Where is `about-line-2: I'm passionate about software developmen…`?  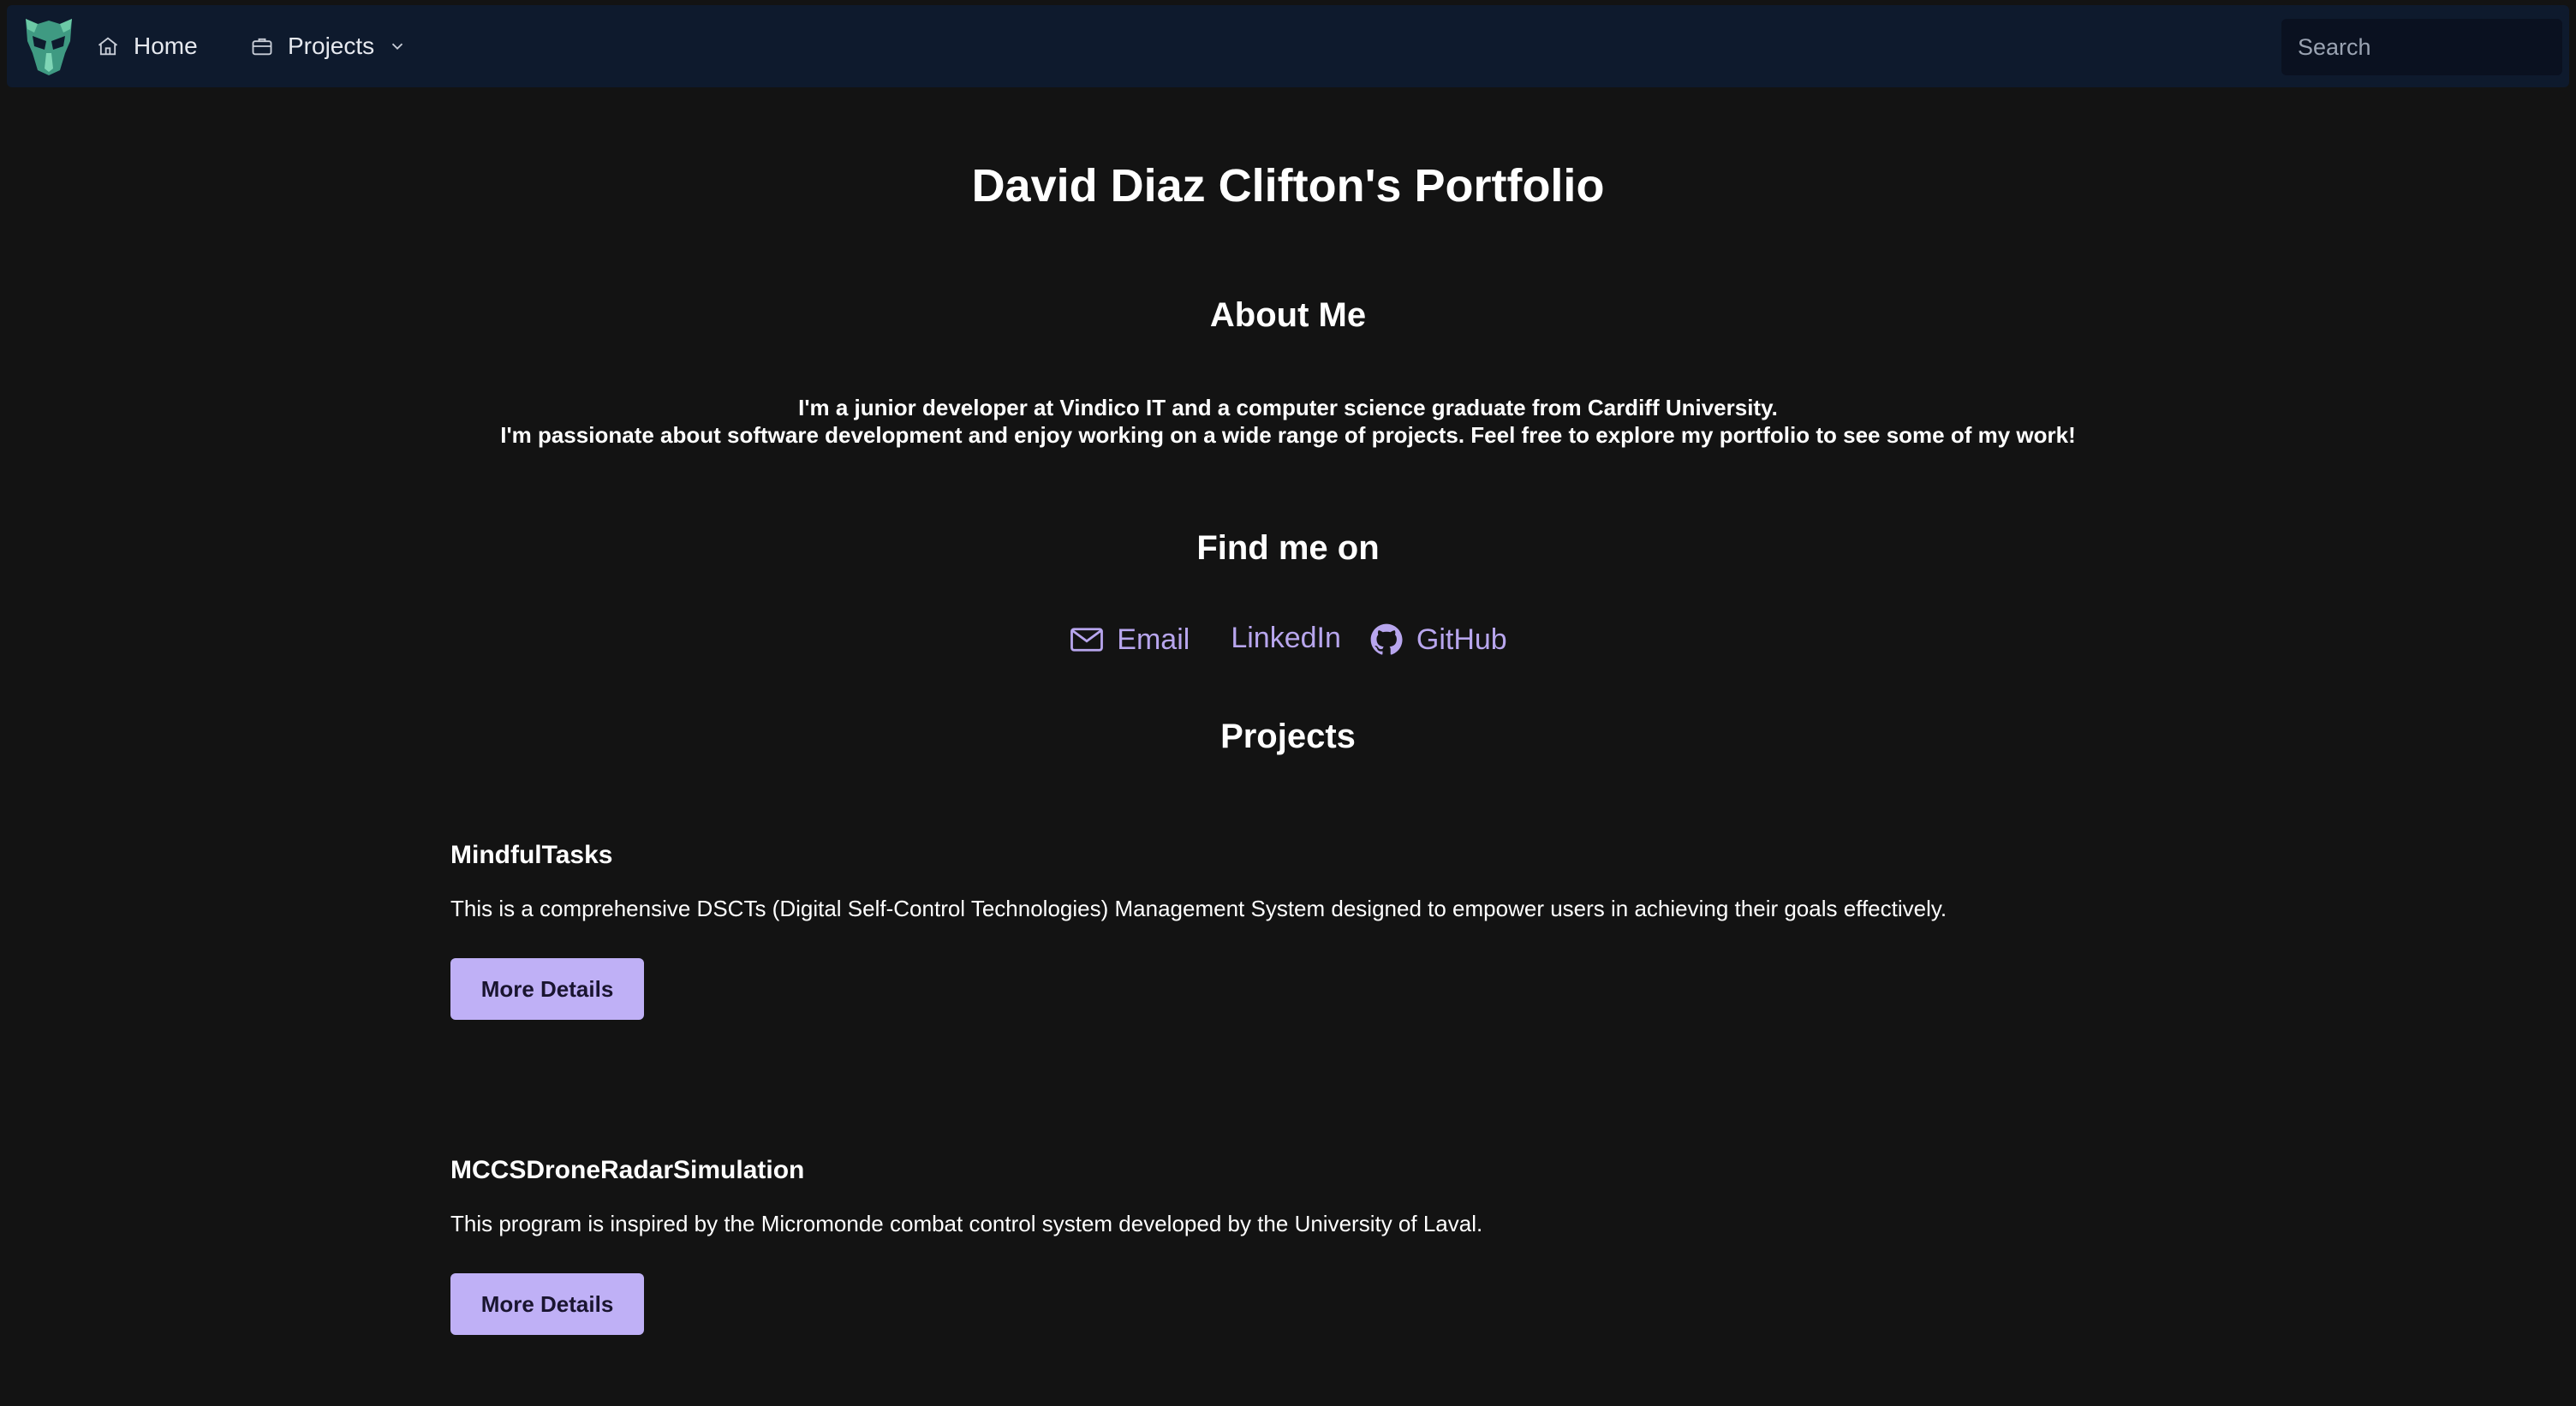
about-line-2: I'm passionate about software developmen… is located at coordinates (1288, 435).